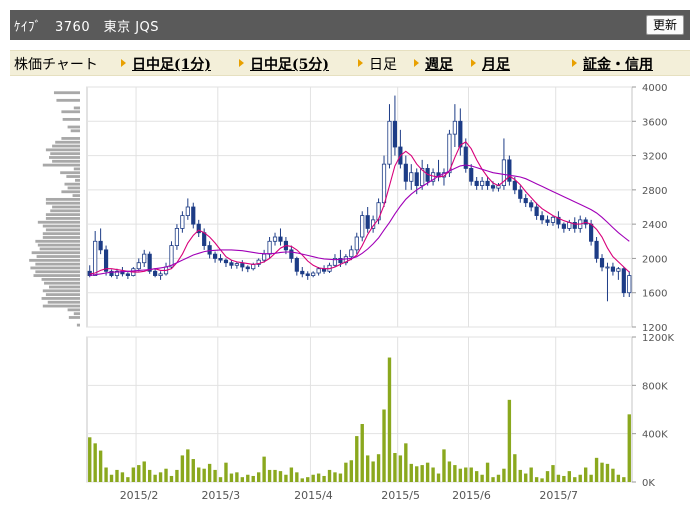 The height and width of the screenshot is (519, 700). What do you see at coordinates (655, 435) in the screenshot?
I see `volume-tick-label: 400K` at bounding box center [655, 435].